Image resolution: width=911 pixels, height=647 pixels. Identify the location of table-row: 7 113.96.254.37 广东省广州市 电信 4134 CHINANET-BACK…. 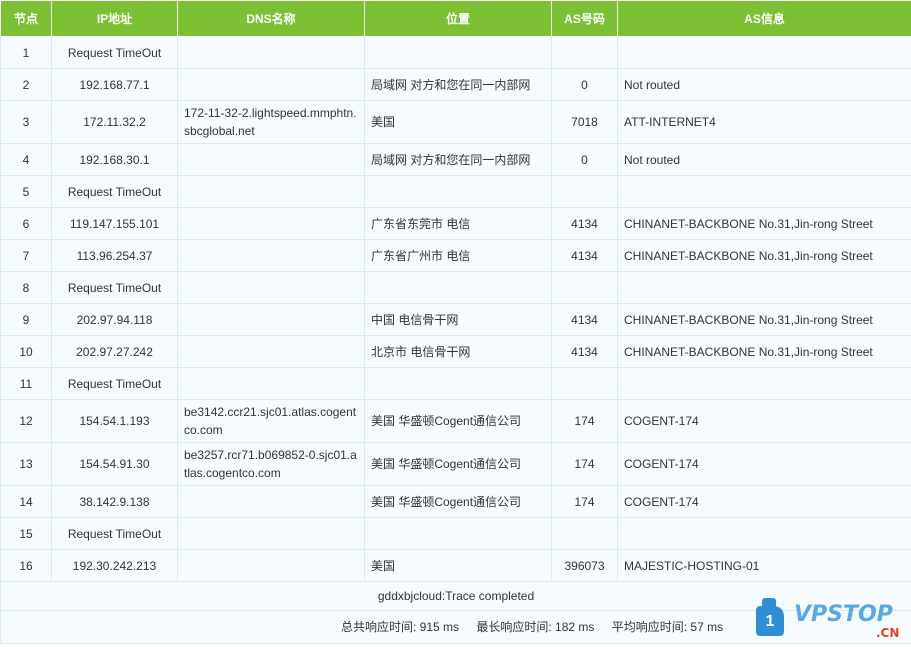
(455, 255).